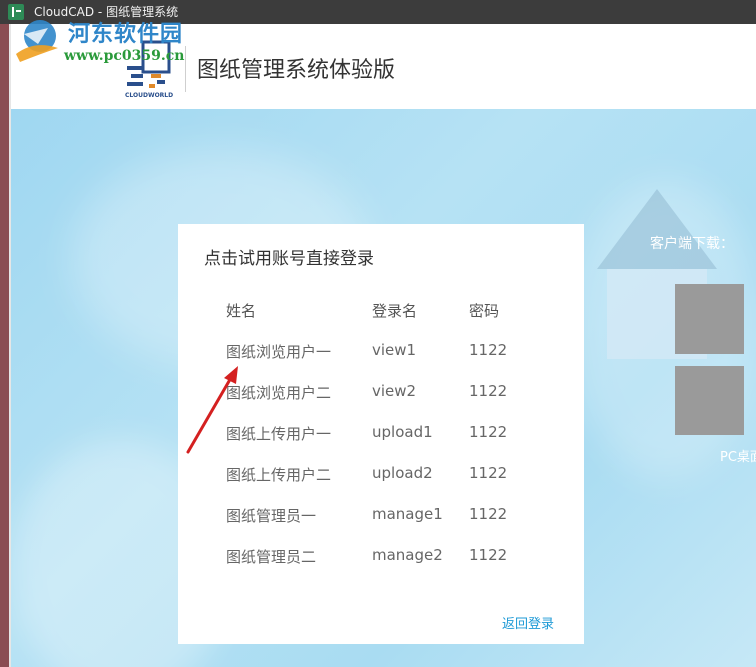 The width and height of the screenshot is (756, 667). Describe the element at coordinates (402, 432) in the screenshot. I see `account-login: upload1` at that location.